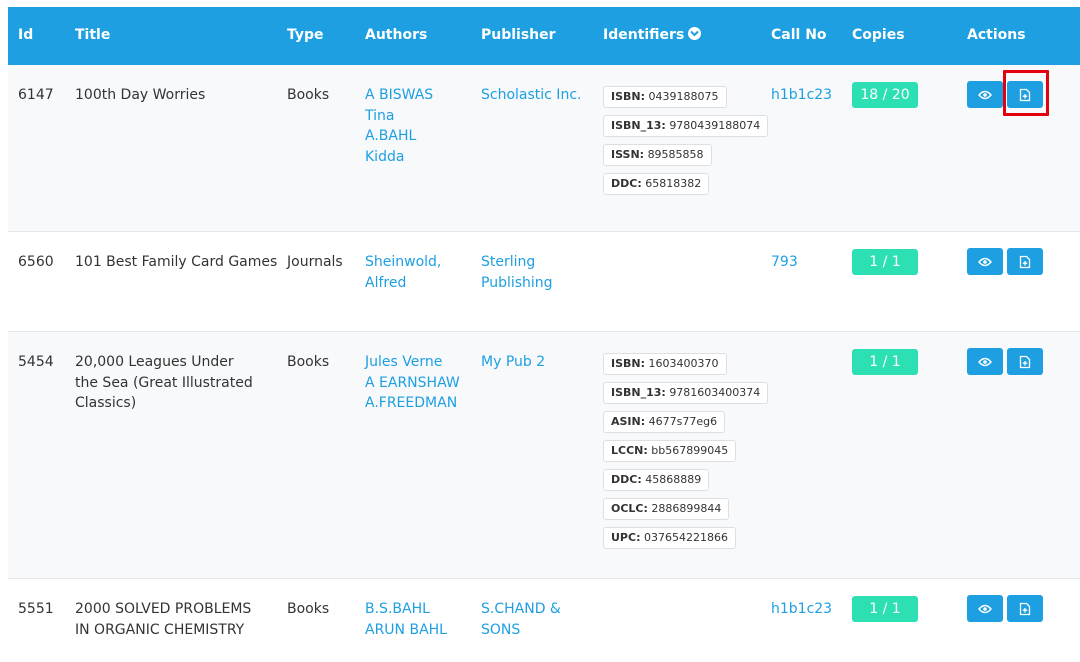 Image resolution: width=1080 pixels, height=662 pixels. I want to click on col-actions: Actions, so click(996, 35).